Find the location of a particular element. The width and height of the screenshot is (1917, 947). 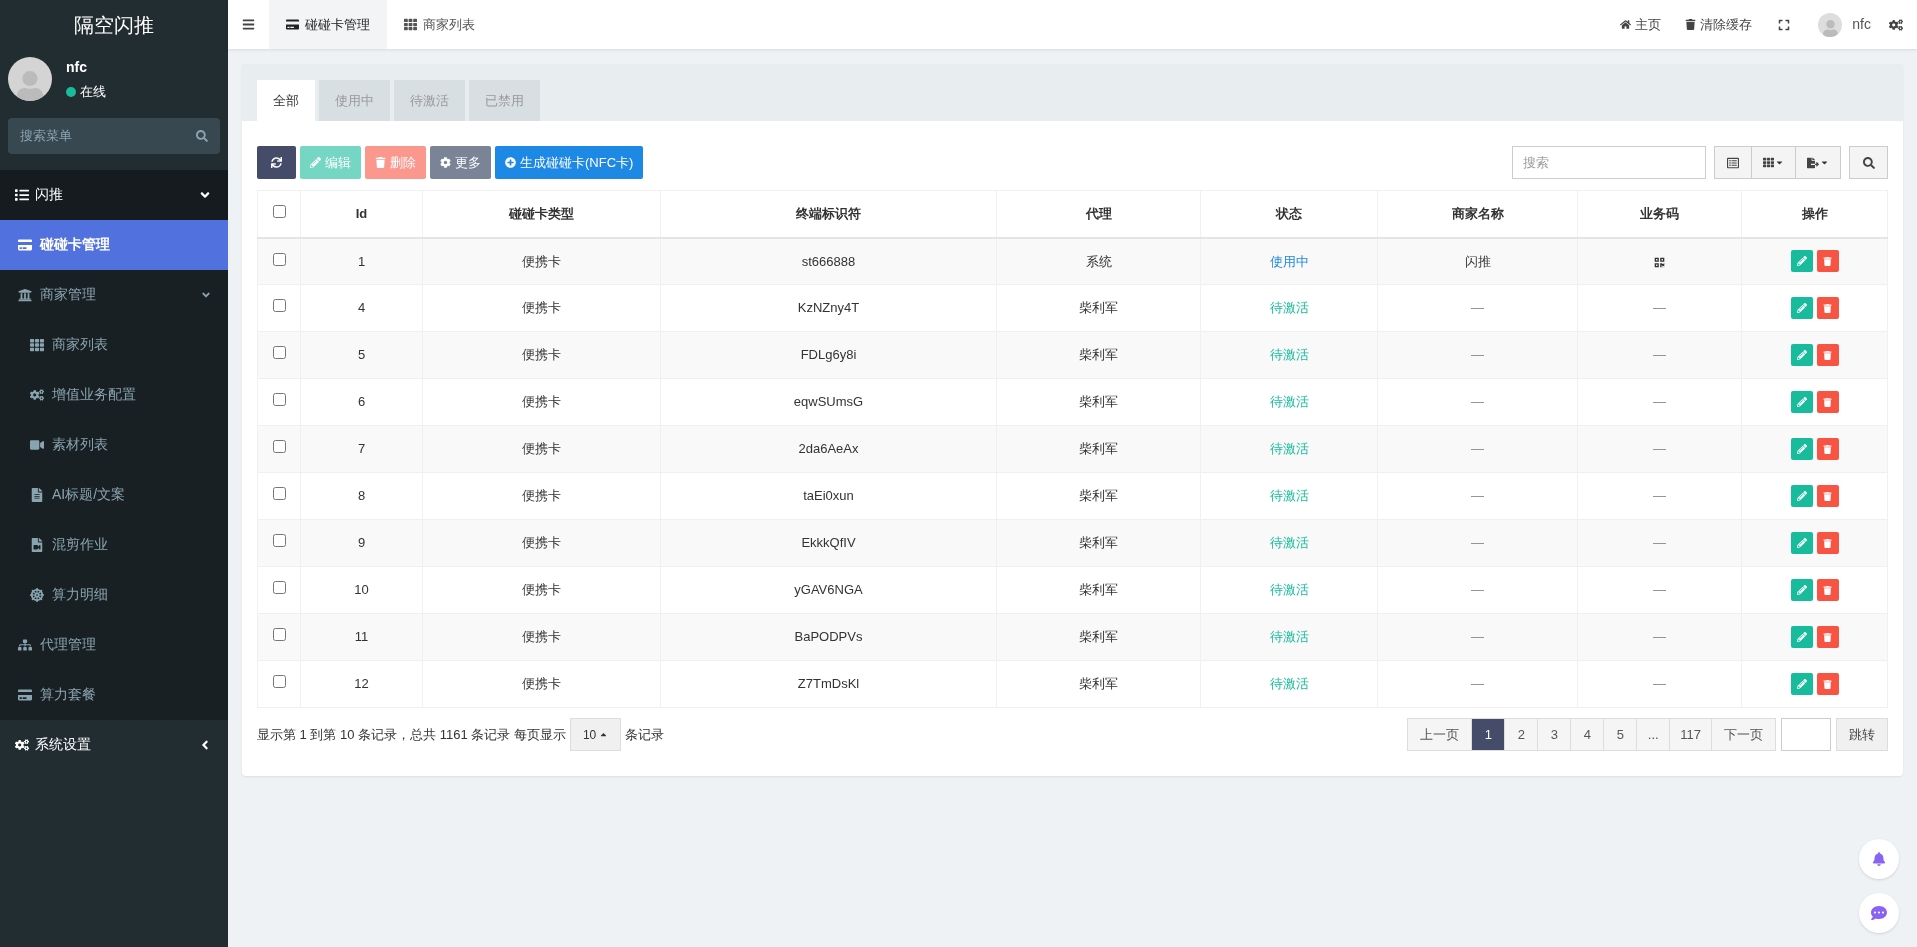

menu-icon is located at coordinates (248, 24).